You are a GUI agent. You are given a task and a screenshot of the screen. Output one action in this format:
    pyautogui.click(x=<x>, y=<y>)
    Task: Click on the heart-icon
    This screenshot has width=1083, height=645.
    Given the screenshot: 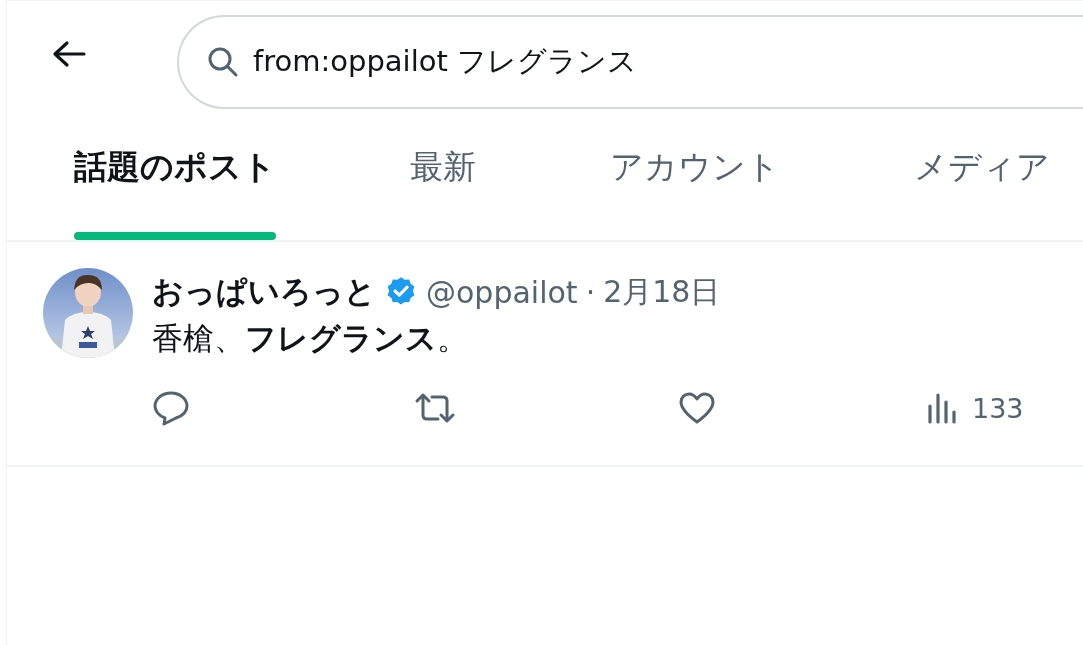 What is the action you would take?
    pyautogui.click(x=697, y=408)
    